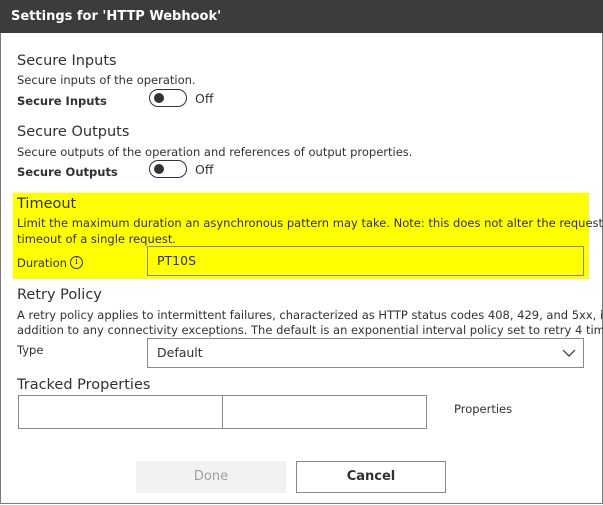  Describe the element at coordinates (365, 353) in the screenshot. I see `retry-type-select: Default` at that location.